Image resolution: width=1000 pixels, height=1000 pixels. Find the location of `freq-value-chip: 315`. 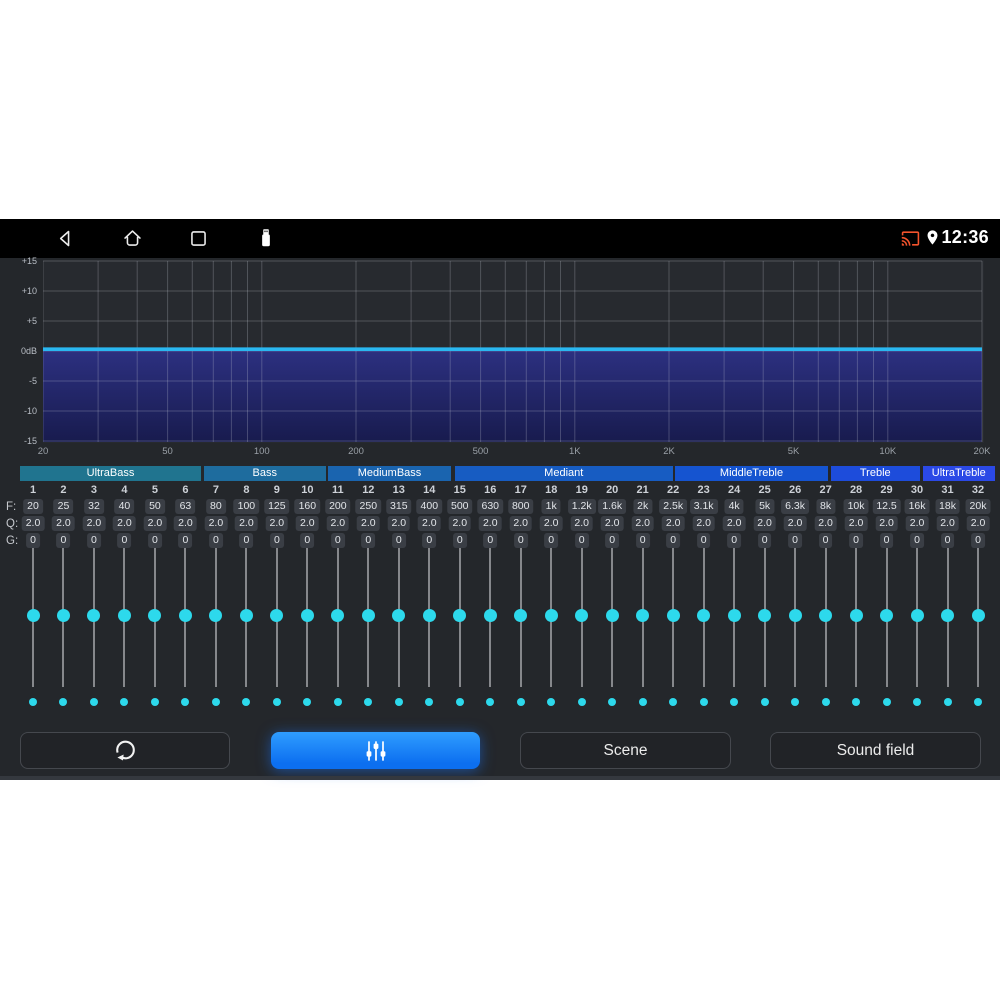

freq-value-chip: 315 is located at coordinates (399, 506).